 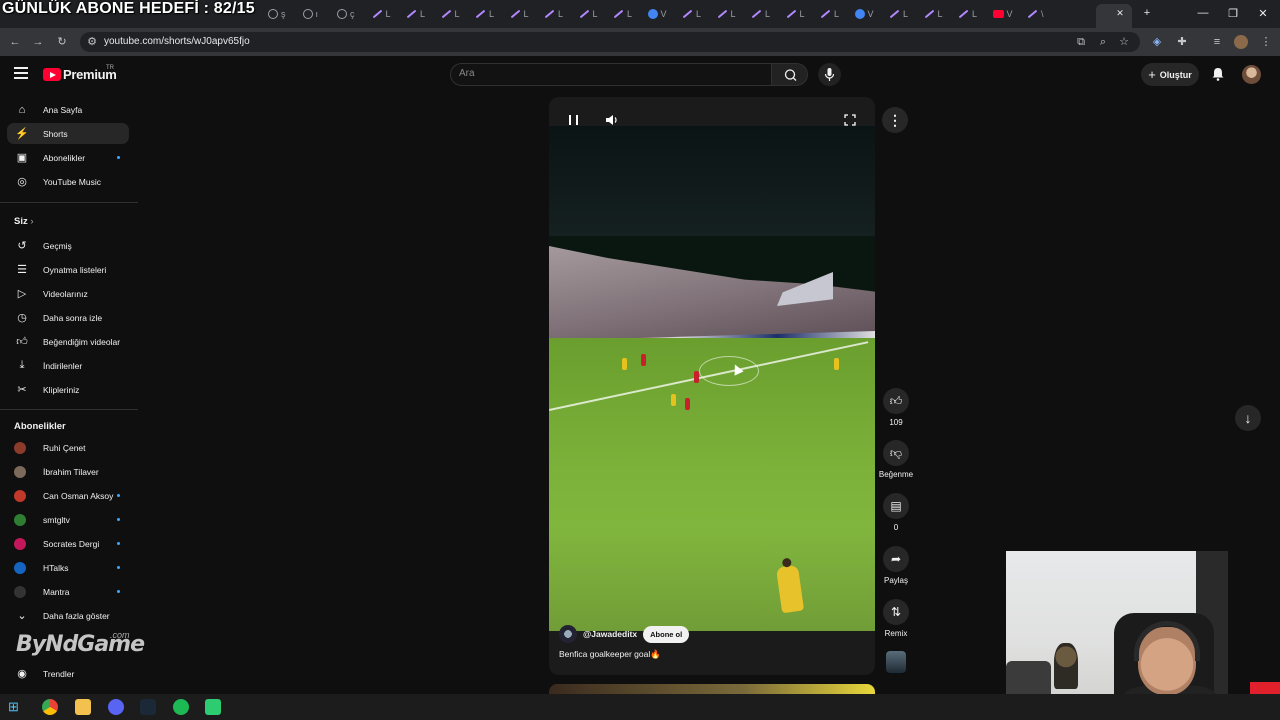 I want to click on subscription-channel: İbrahim Tilaver, so click(x=68, y=471).